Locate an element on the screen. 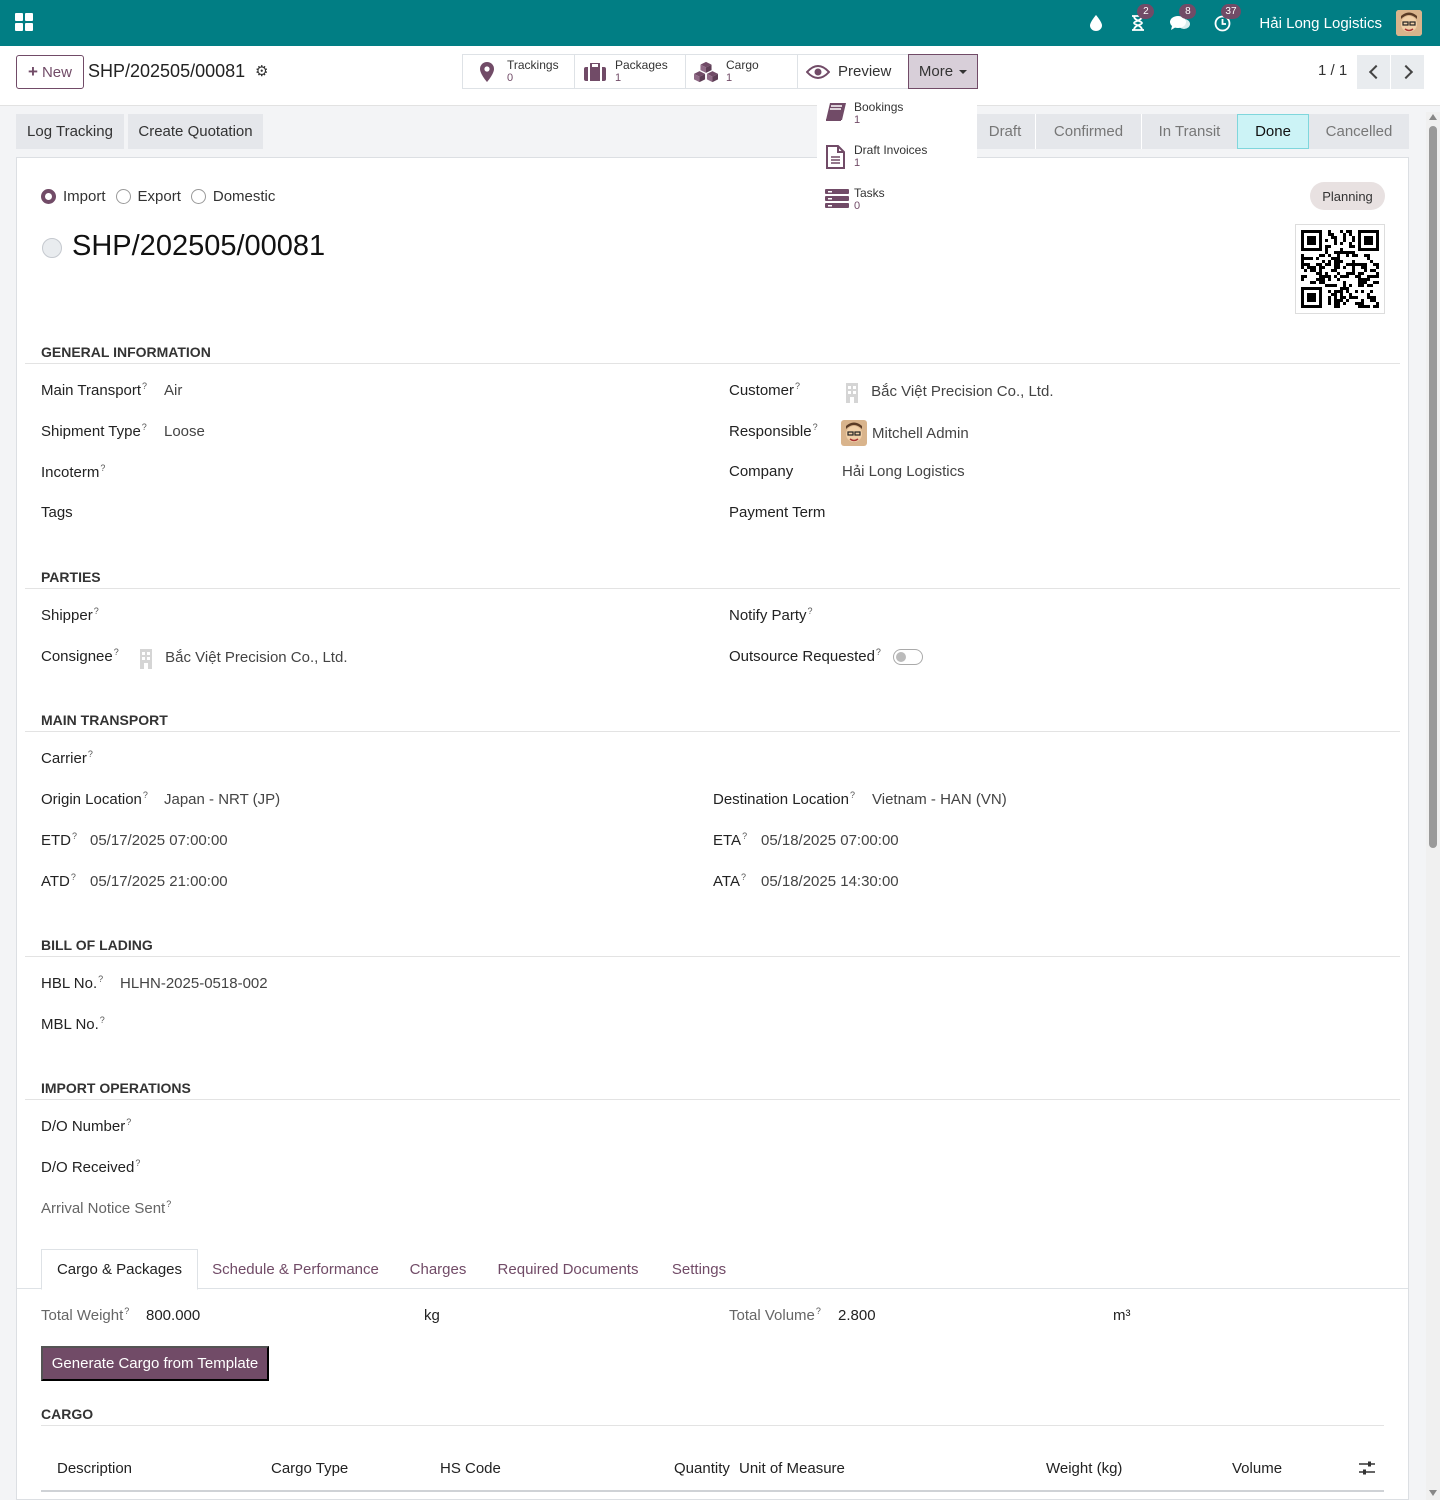 This screenshot has height=1500, width=1440. messages-icon: 8 is located at coordinates (1183, 19).